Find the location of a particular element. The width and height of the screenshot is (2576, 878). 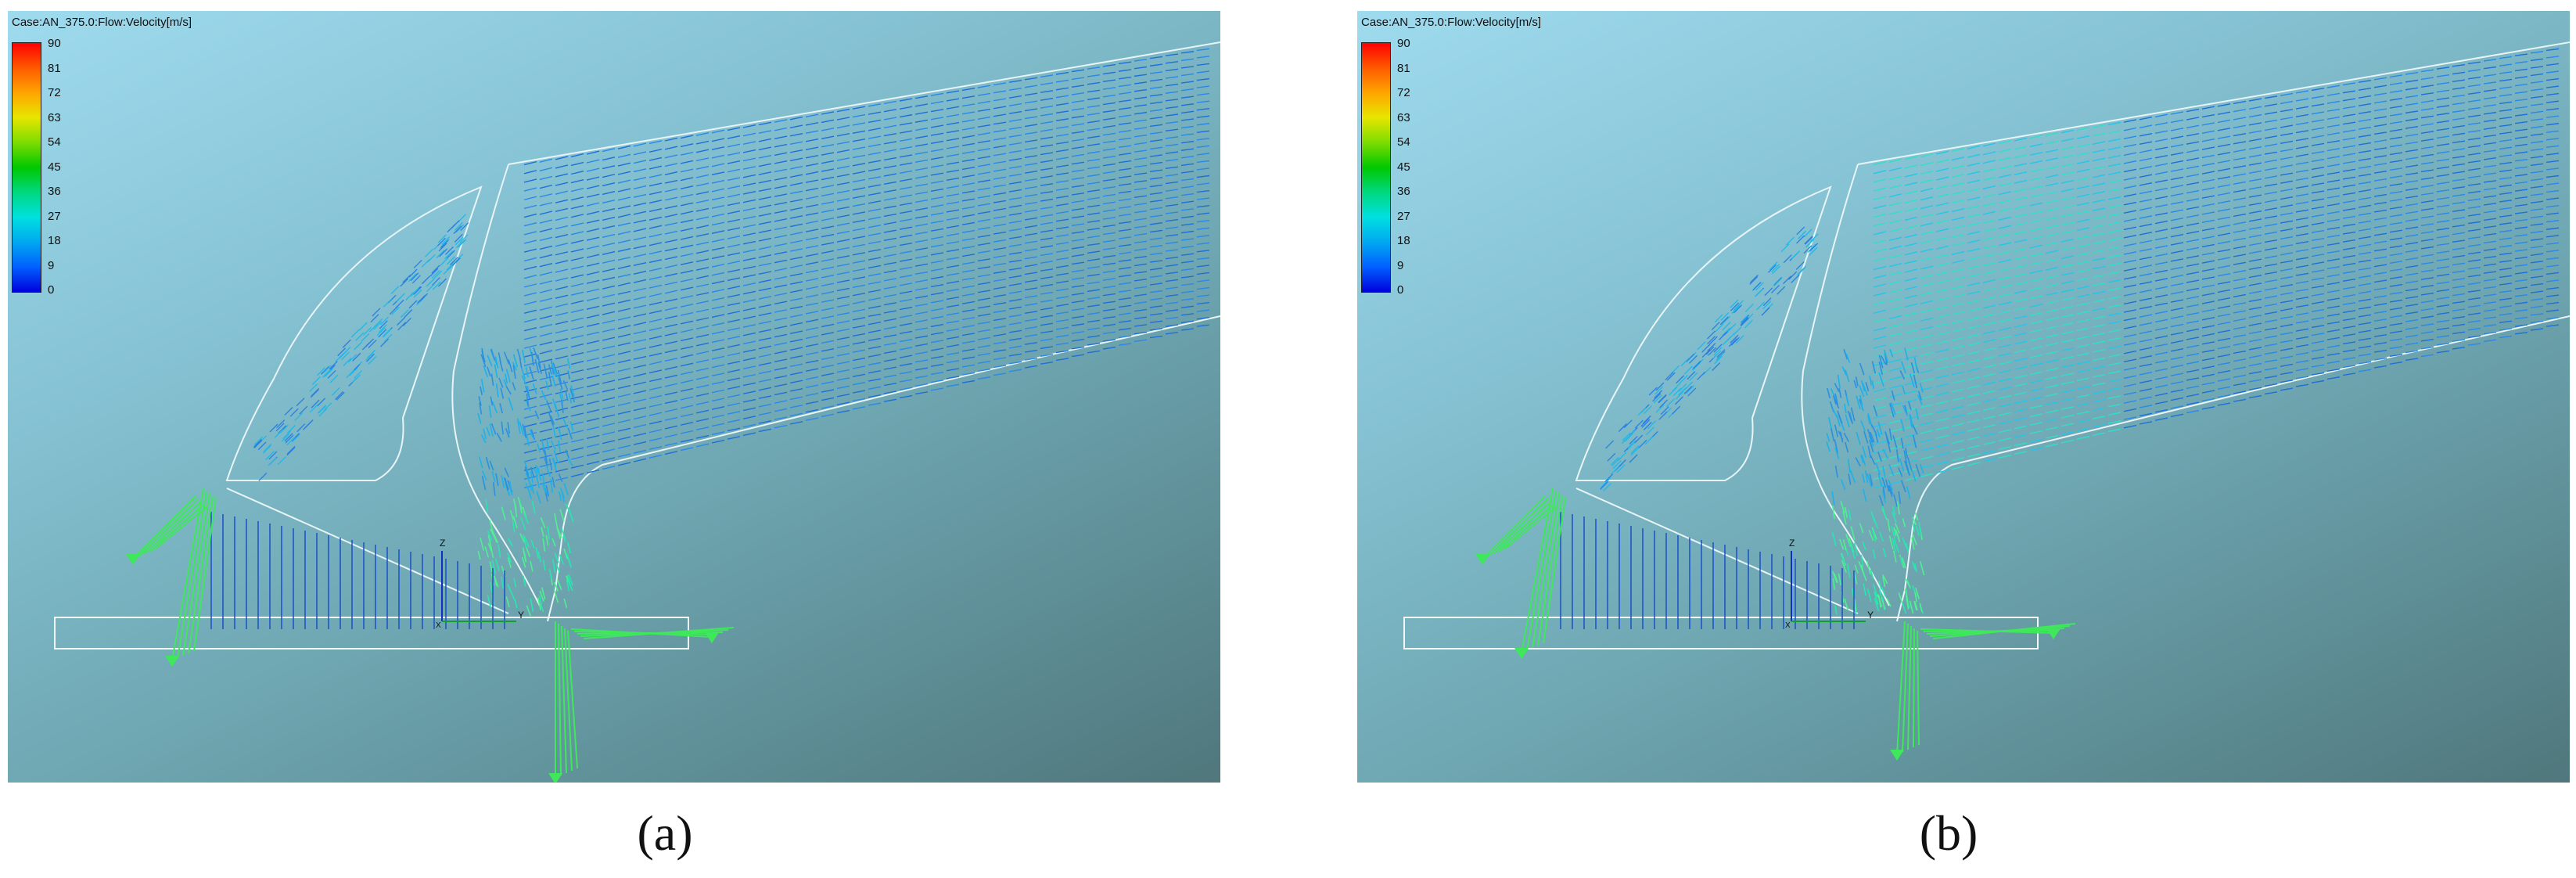

jet-arrowhead is located at coordinates (712, 637).